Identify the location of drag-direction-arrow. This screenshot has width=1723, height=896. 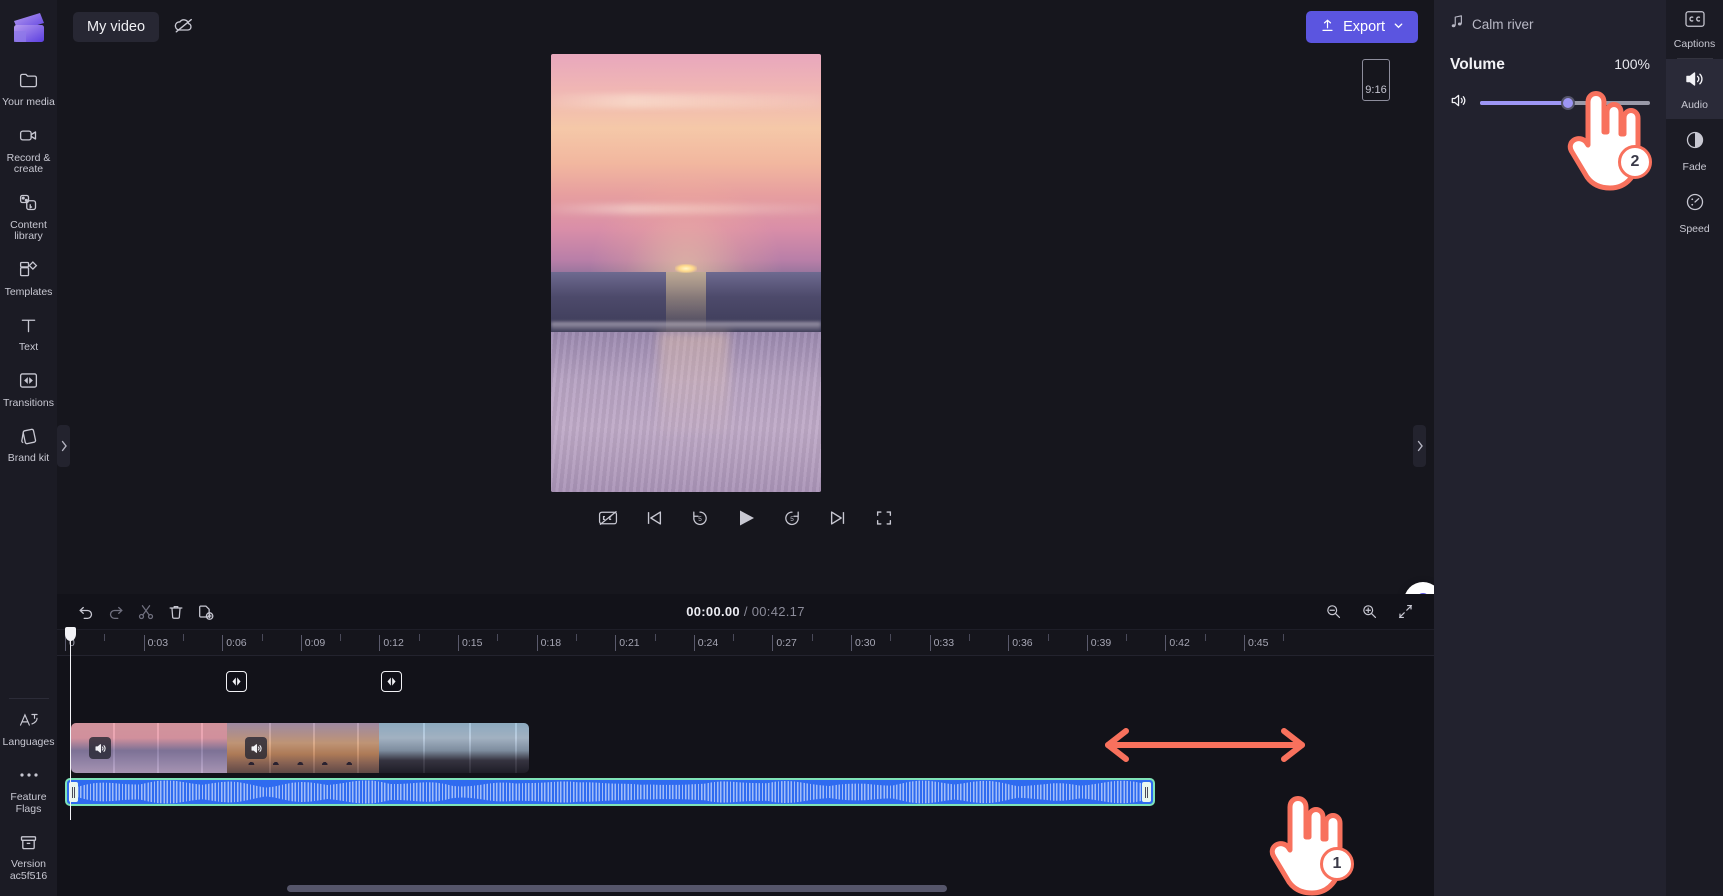
(1205, 745).